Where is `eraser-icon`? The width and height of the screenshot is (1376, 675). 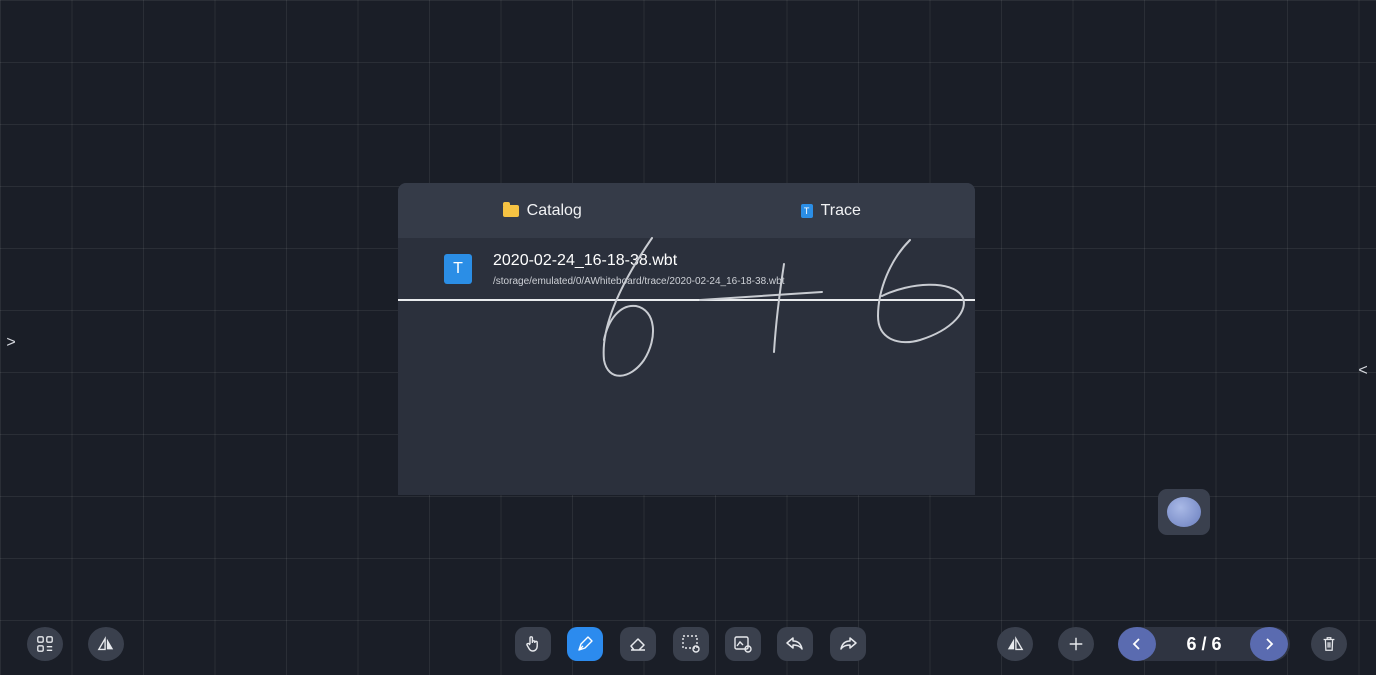 eraser-icon is located at coordinates (637, 644).